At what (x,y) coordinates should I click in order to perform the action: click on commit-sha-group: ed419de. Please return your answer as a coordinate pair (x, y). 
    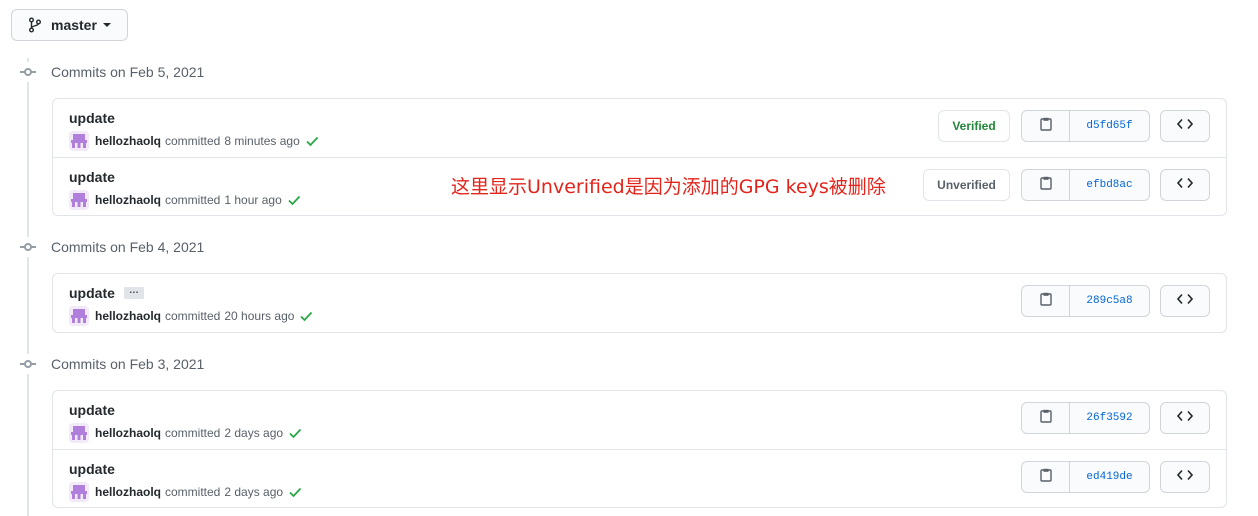
    Looking at the image, I should click on (1085, 477).